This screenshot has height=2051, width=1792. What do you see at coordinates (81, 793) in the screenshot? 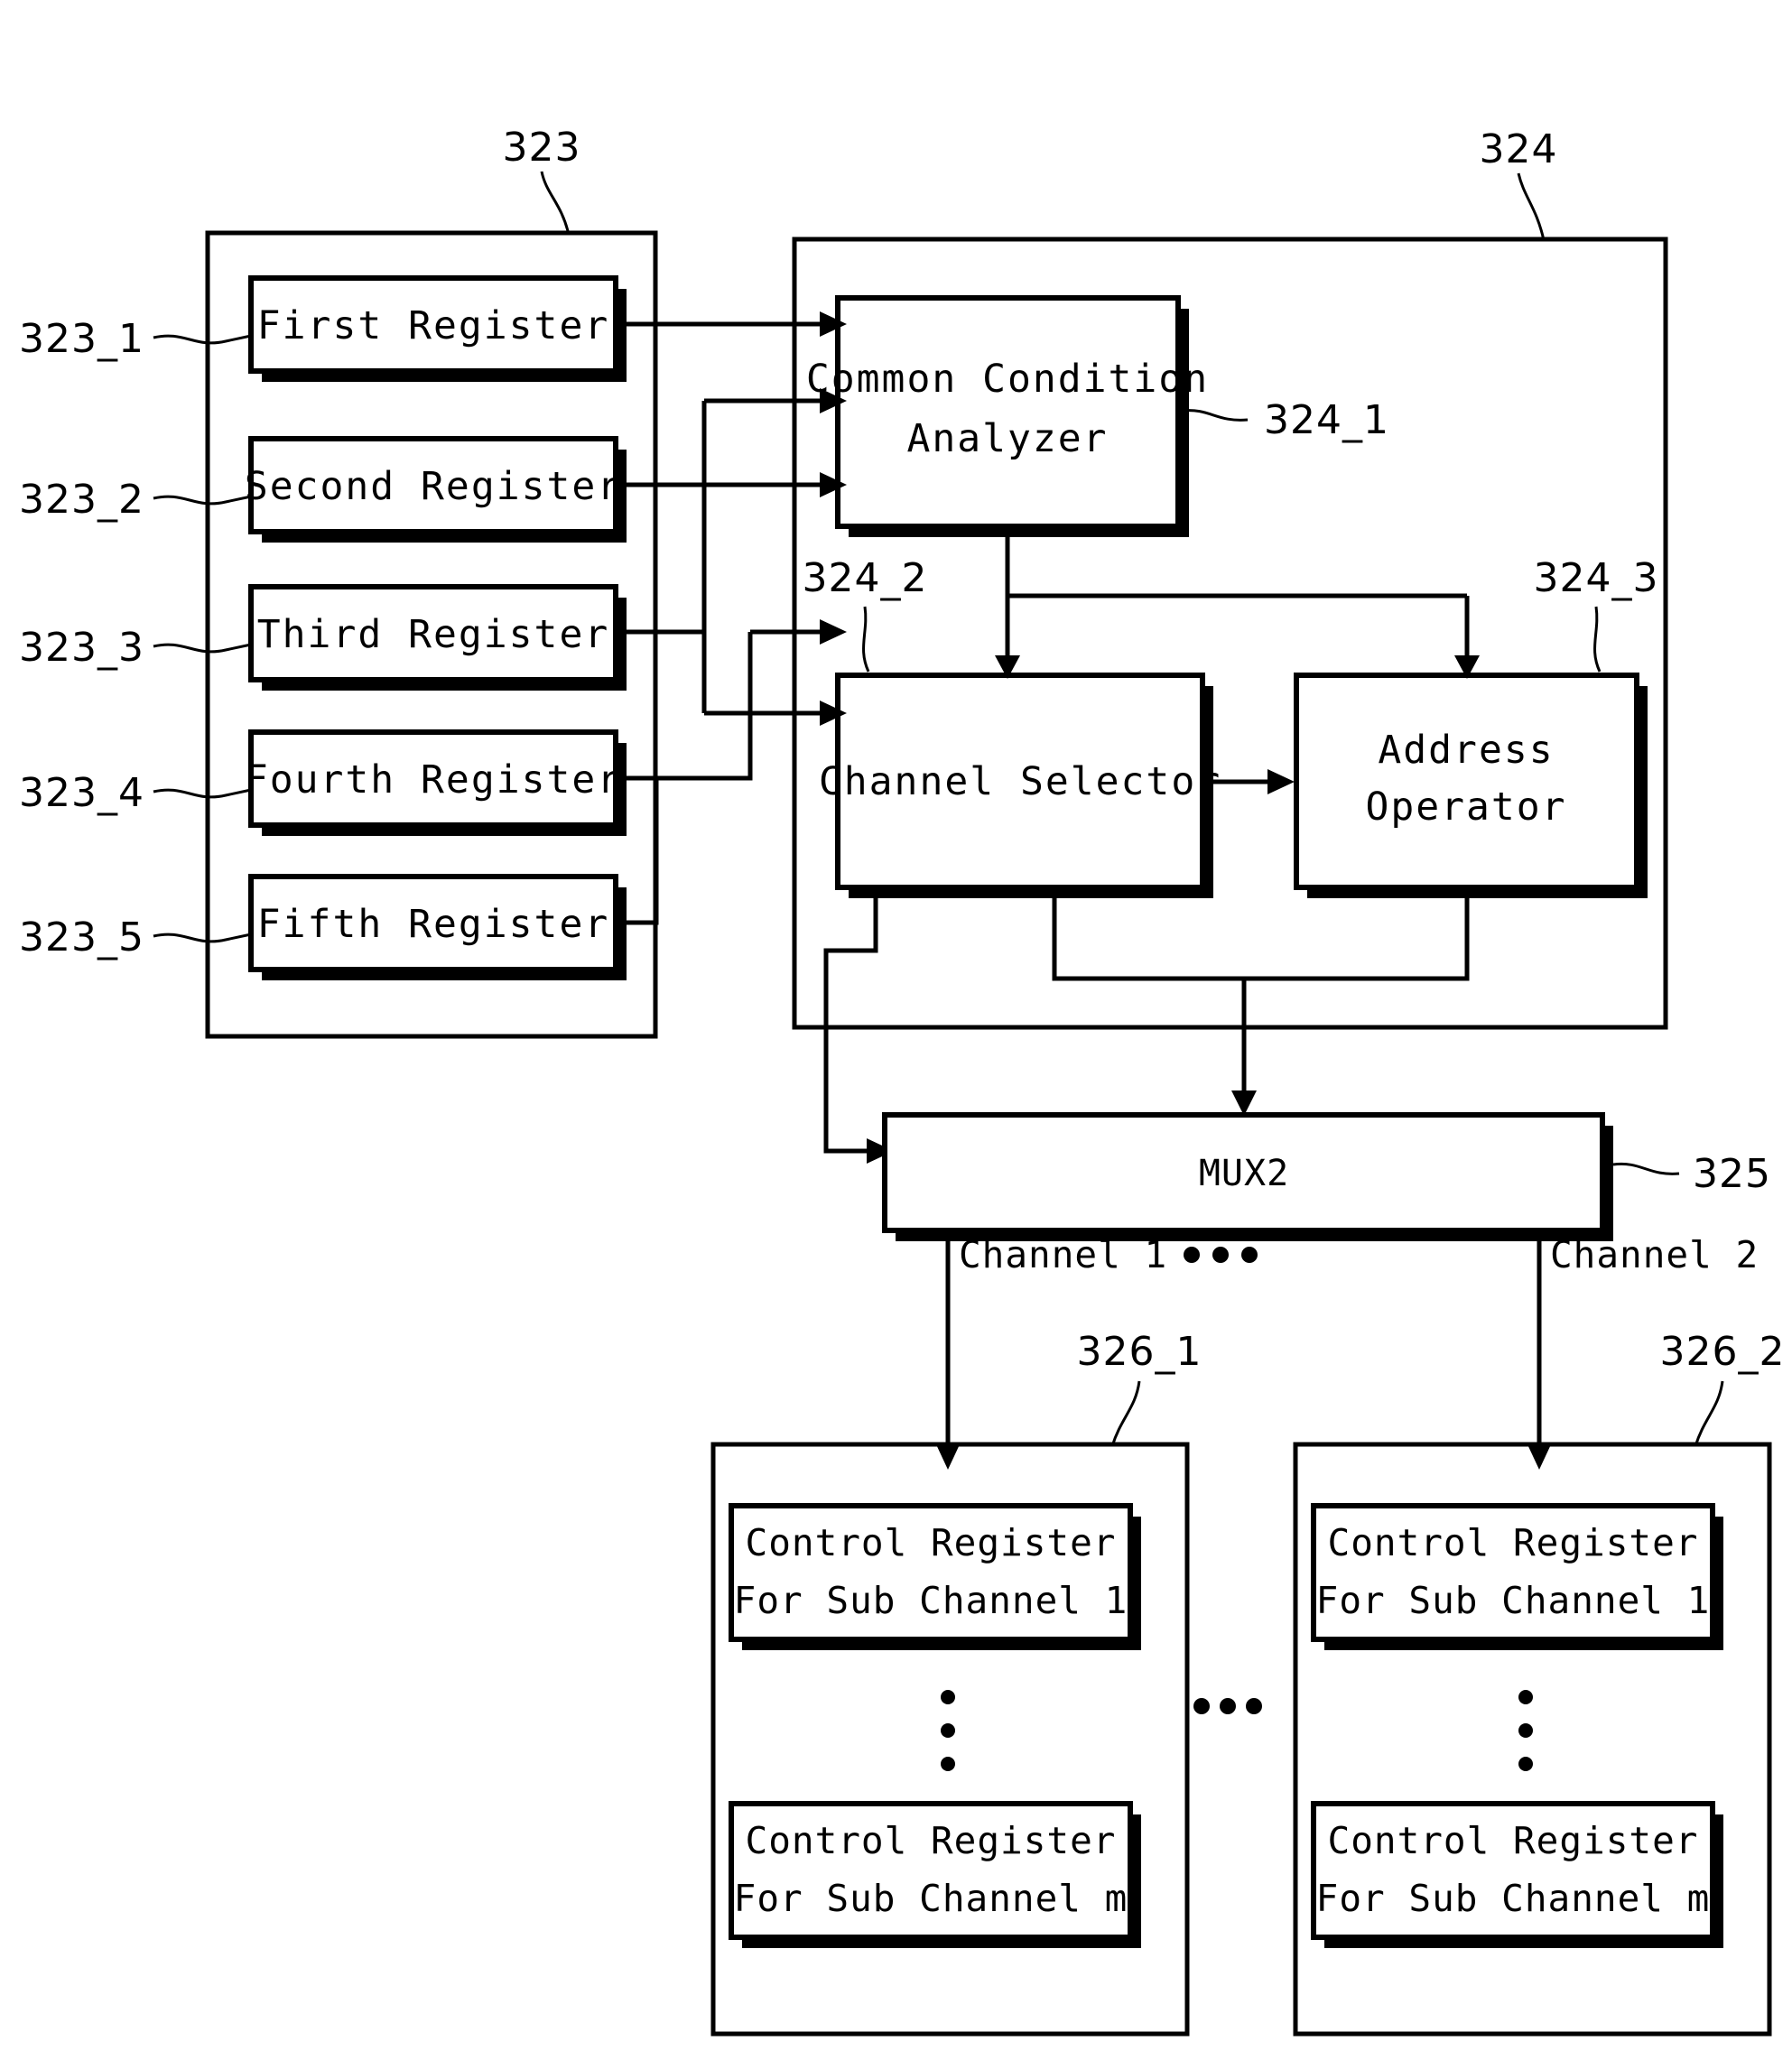
I see `ref-label-323-4: 323_4` at bounding box center [81, 793].